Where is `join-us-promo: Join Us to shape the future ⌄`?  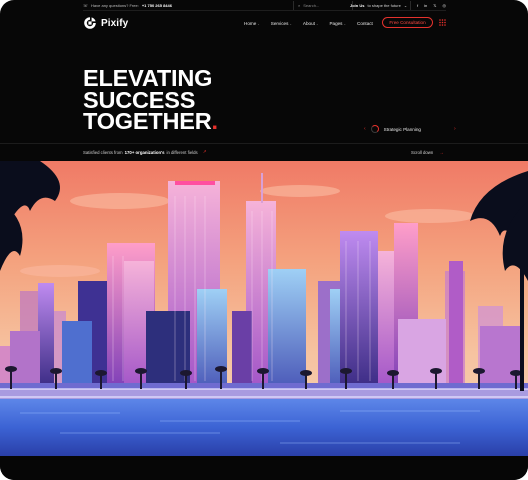 join-us-promo: Join Us to shape the future ⌄ is located at coordinates (378, 5).